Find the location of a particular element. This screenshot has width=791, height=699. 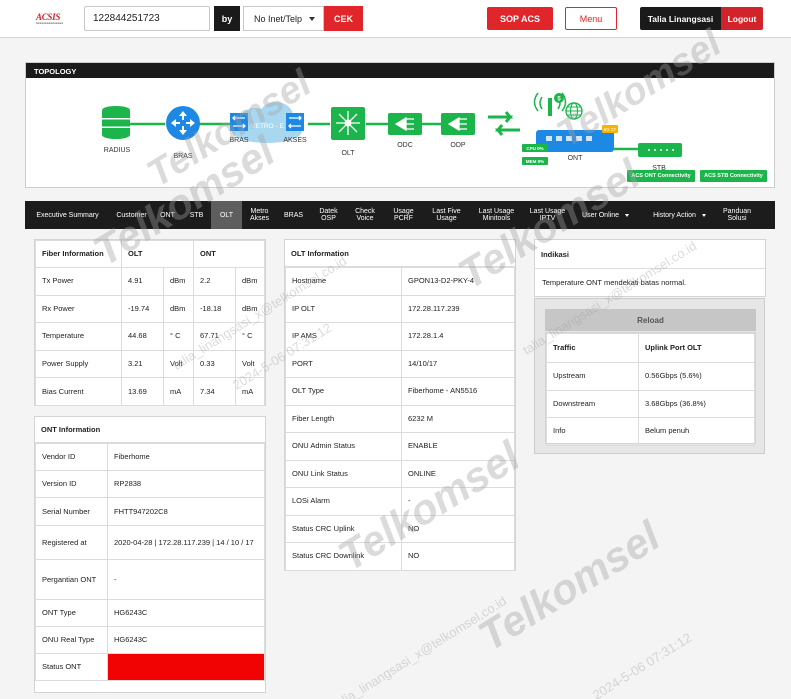

node-label-akses: AKSES is located at coordinates (295, 140).